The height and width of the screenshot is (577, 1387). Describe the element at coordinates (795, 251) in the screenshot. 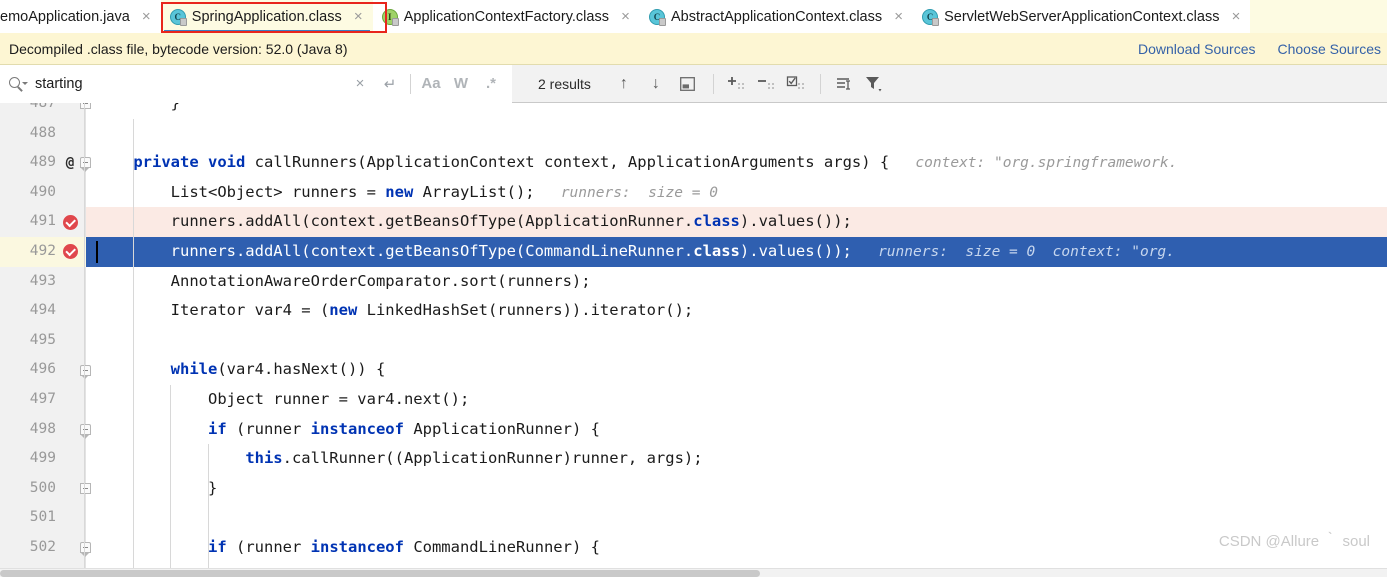

I see `code-token: ).values());` at that location.